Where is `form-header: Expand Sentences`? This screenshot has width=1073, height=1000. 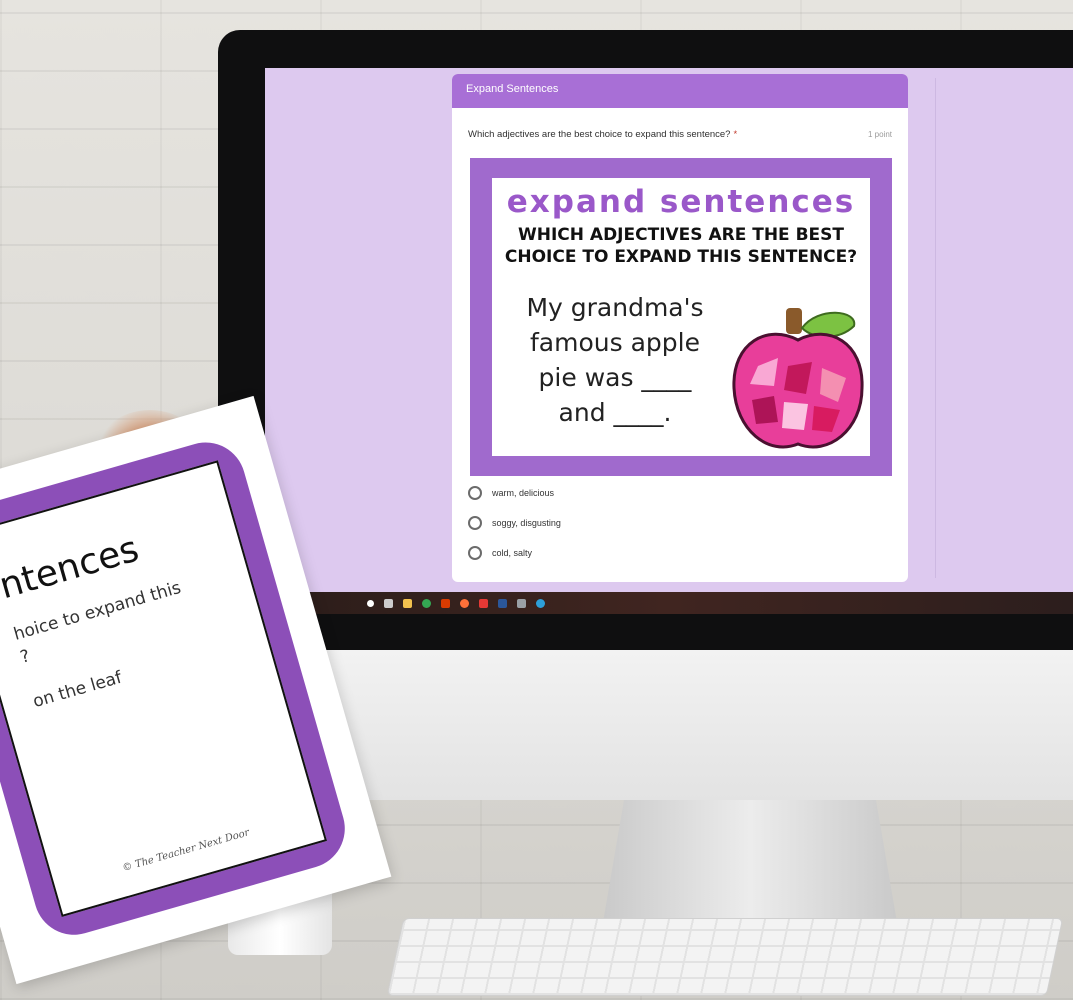
form-header: Expand Sentences is located at coordinates (680, 91).